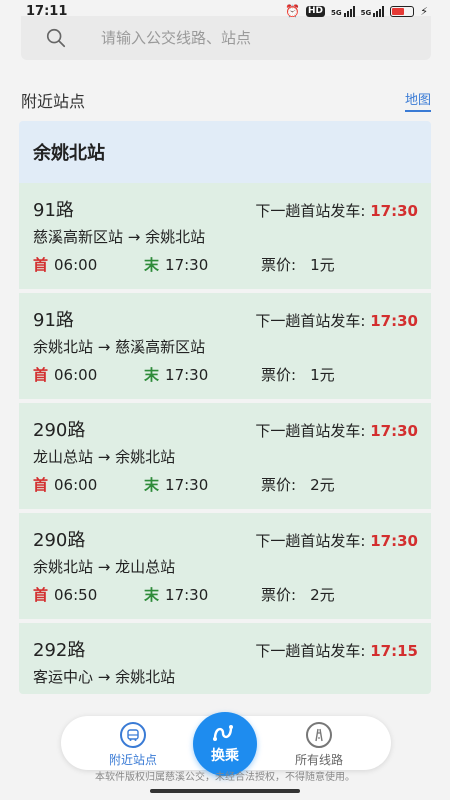  I want to click on nav-transfer-button: 换乘, so click(225, 744).